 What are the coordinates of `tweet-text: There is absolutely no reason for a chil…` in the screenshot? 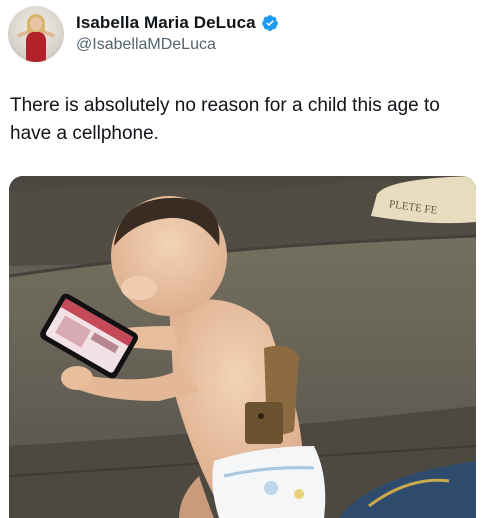 It's located at (225, 119).